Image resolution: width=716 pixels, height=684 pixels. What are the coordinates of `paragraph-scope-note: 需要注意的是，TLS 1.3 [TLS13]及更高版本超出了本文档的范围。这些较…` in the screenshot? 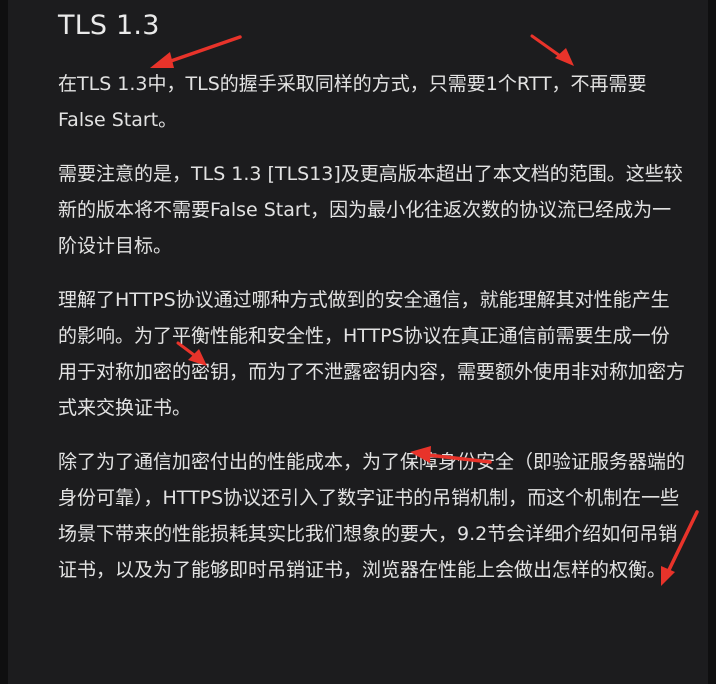 It's located at (370, 210).